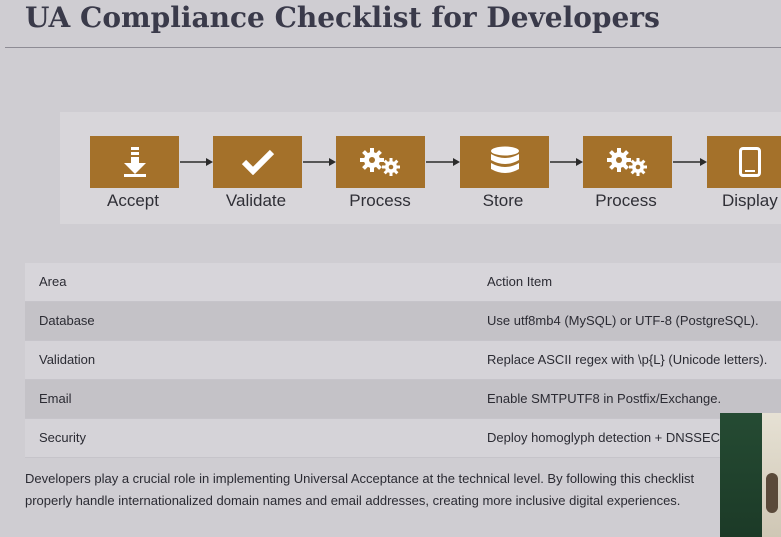 The height and width of the screenshot is (537, 781). I want to click on webcam-person, so click(772, 493).